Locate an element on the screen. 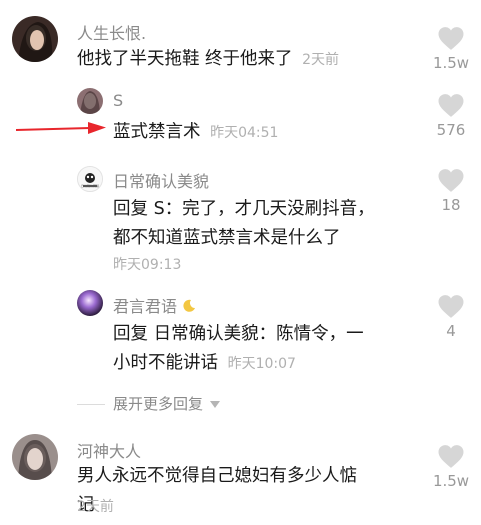  comment-text: 回复 S：完了，才几天没刷抖音， 都不知道蓝式禁言术是什么了 is located at coordinates (263, 224).